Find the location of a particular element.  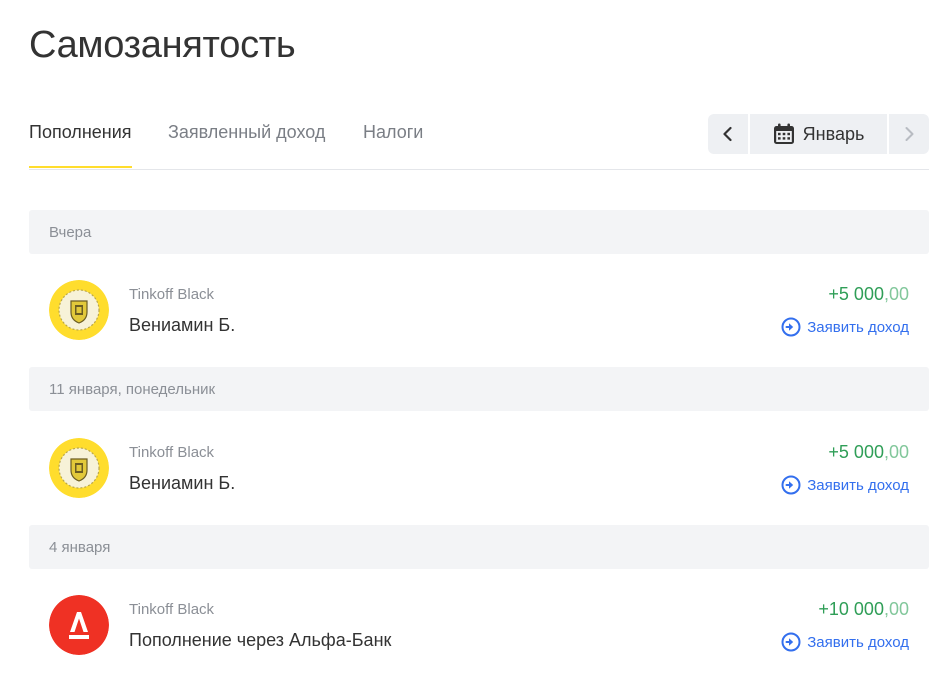

chevron-left-icon is located at coordinates (727, 134).